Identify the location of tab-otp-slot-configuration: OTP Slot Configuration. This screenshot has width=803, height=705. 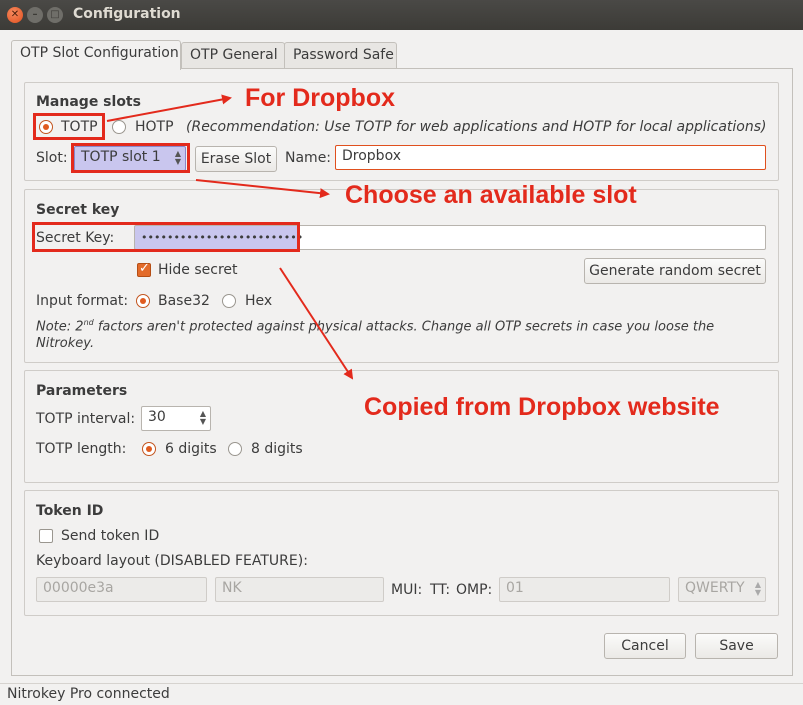
(96, 55).